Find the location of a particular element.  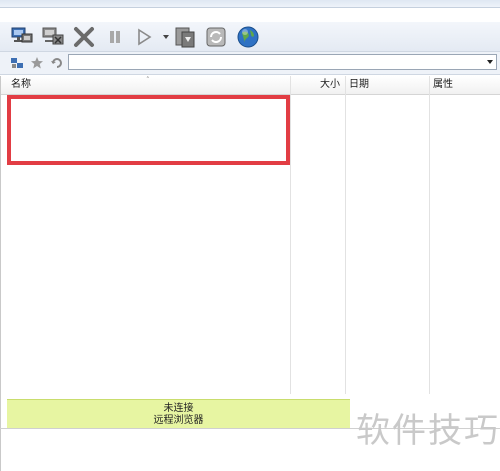

refresh-icon is located at coordinates (216, 37).